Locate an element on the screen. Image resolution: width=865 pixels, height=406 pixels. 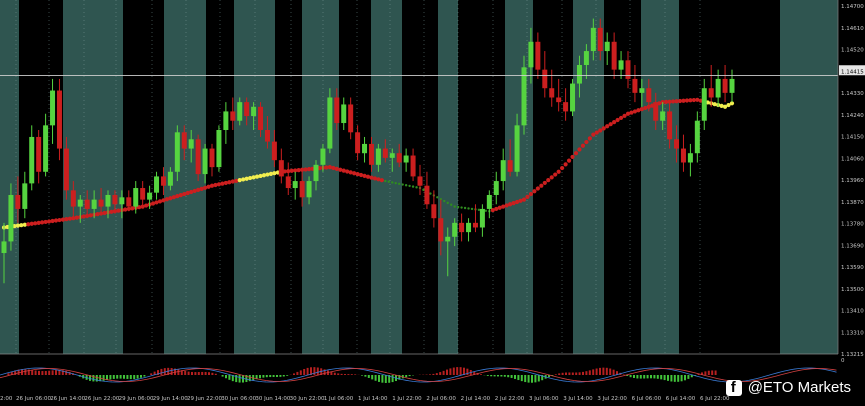
time-label: 29 Jun 06:00 is located at coordinates (136, 399).